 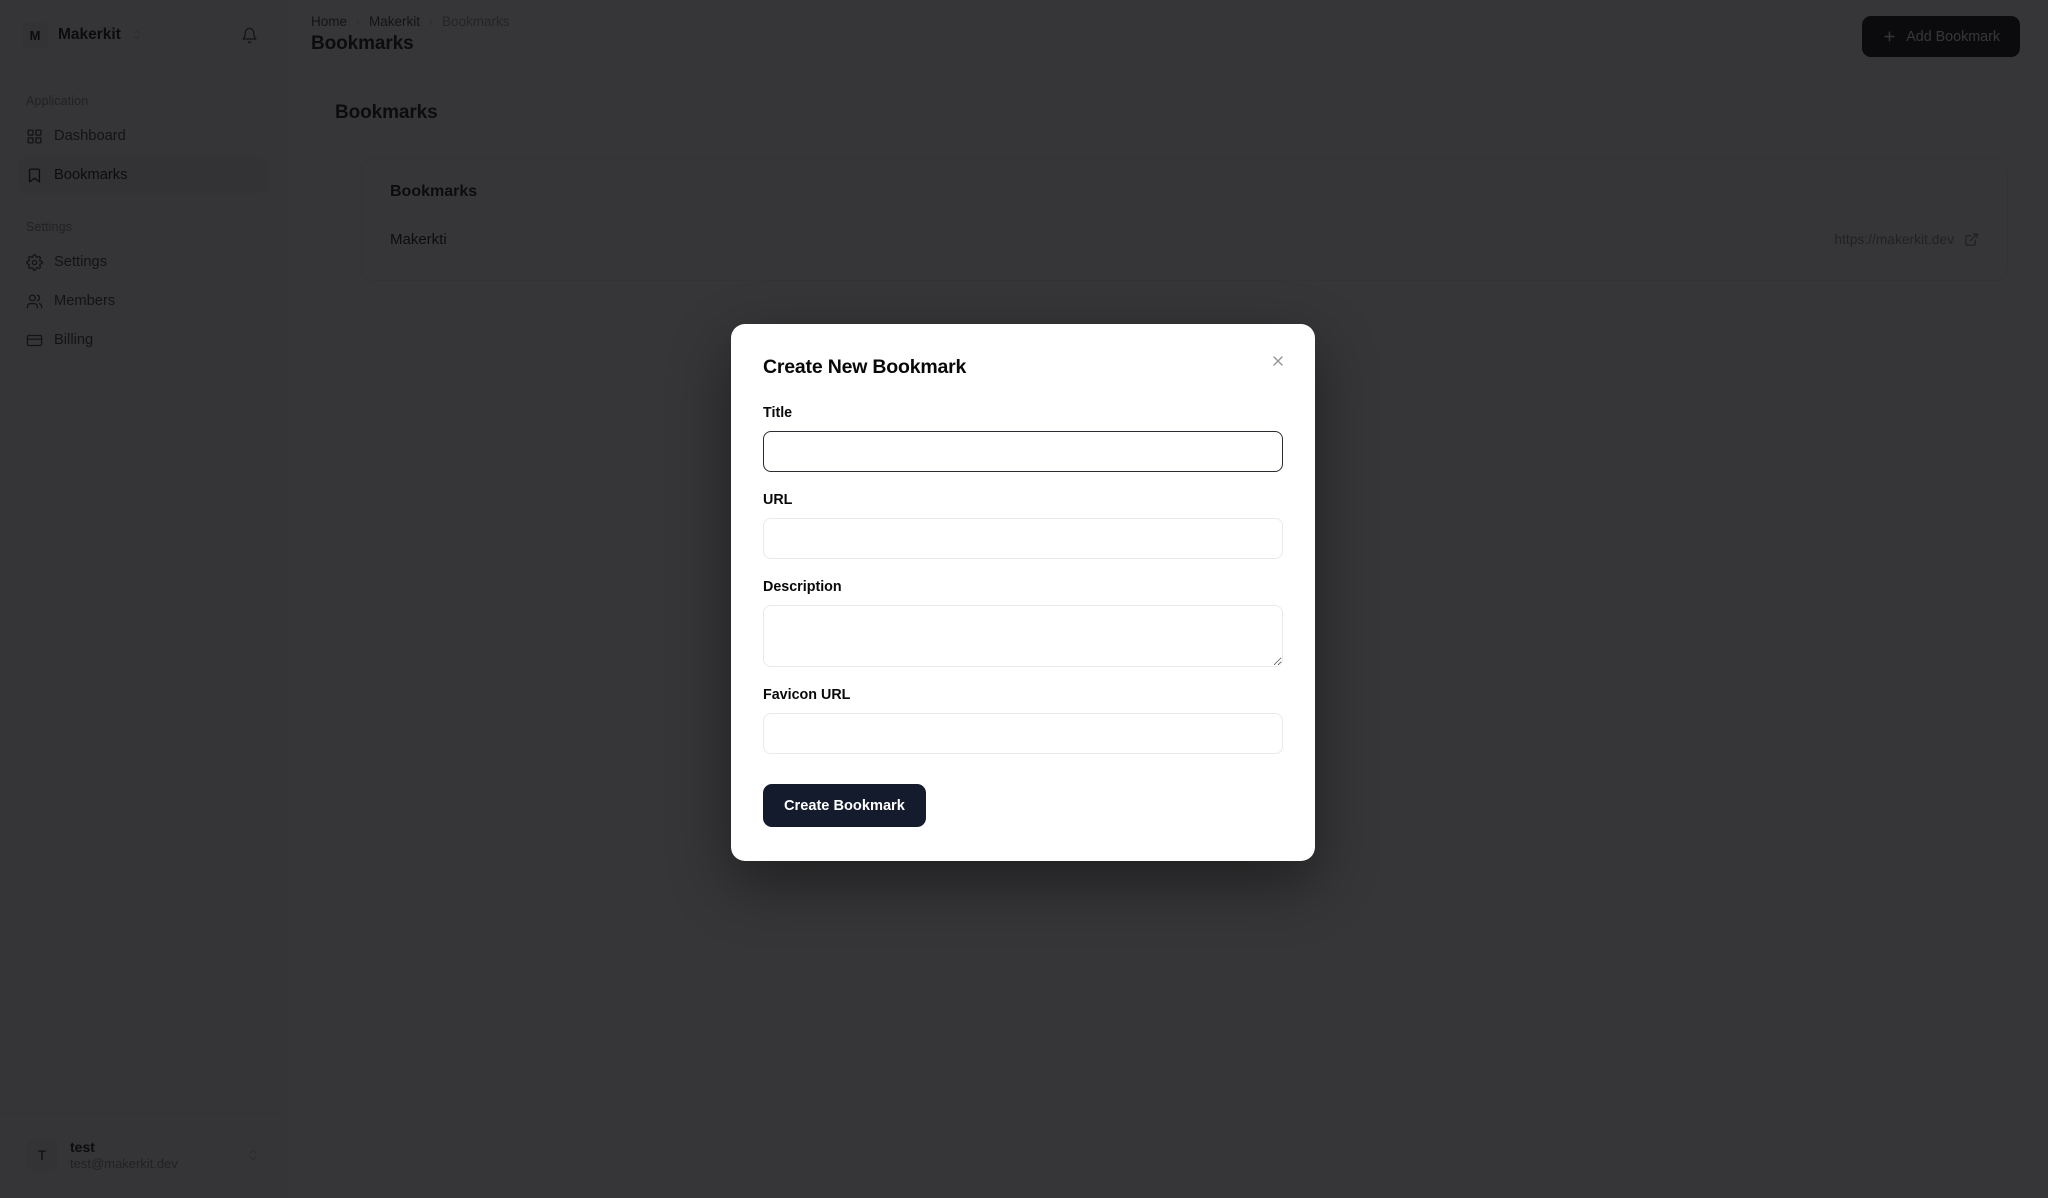 What do you see at coordinates (807, 695) in the screenshot?
I see `field-label-favicon-url: Favicon URL` at bounding box center [807, 695].